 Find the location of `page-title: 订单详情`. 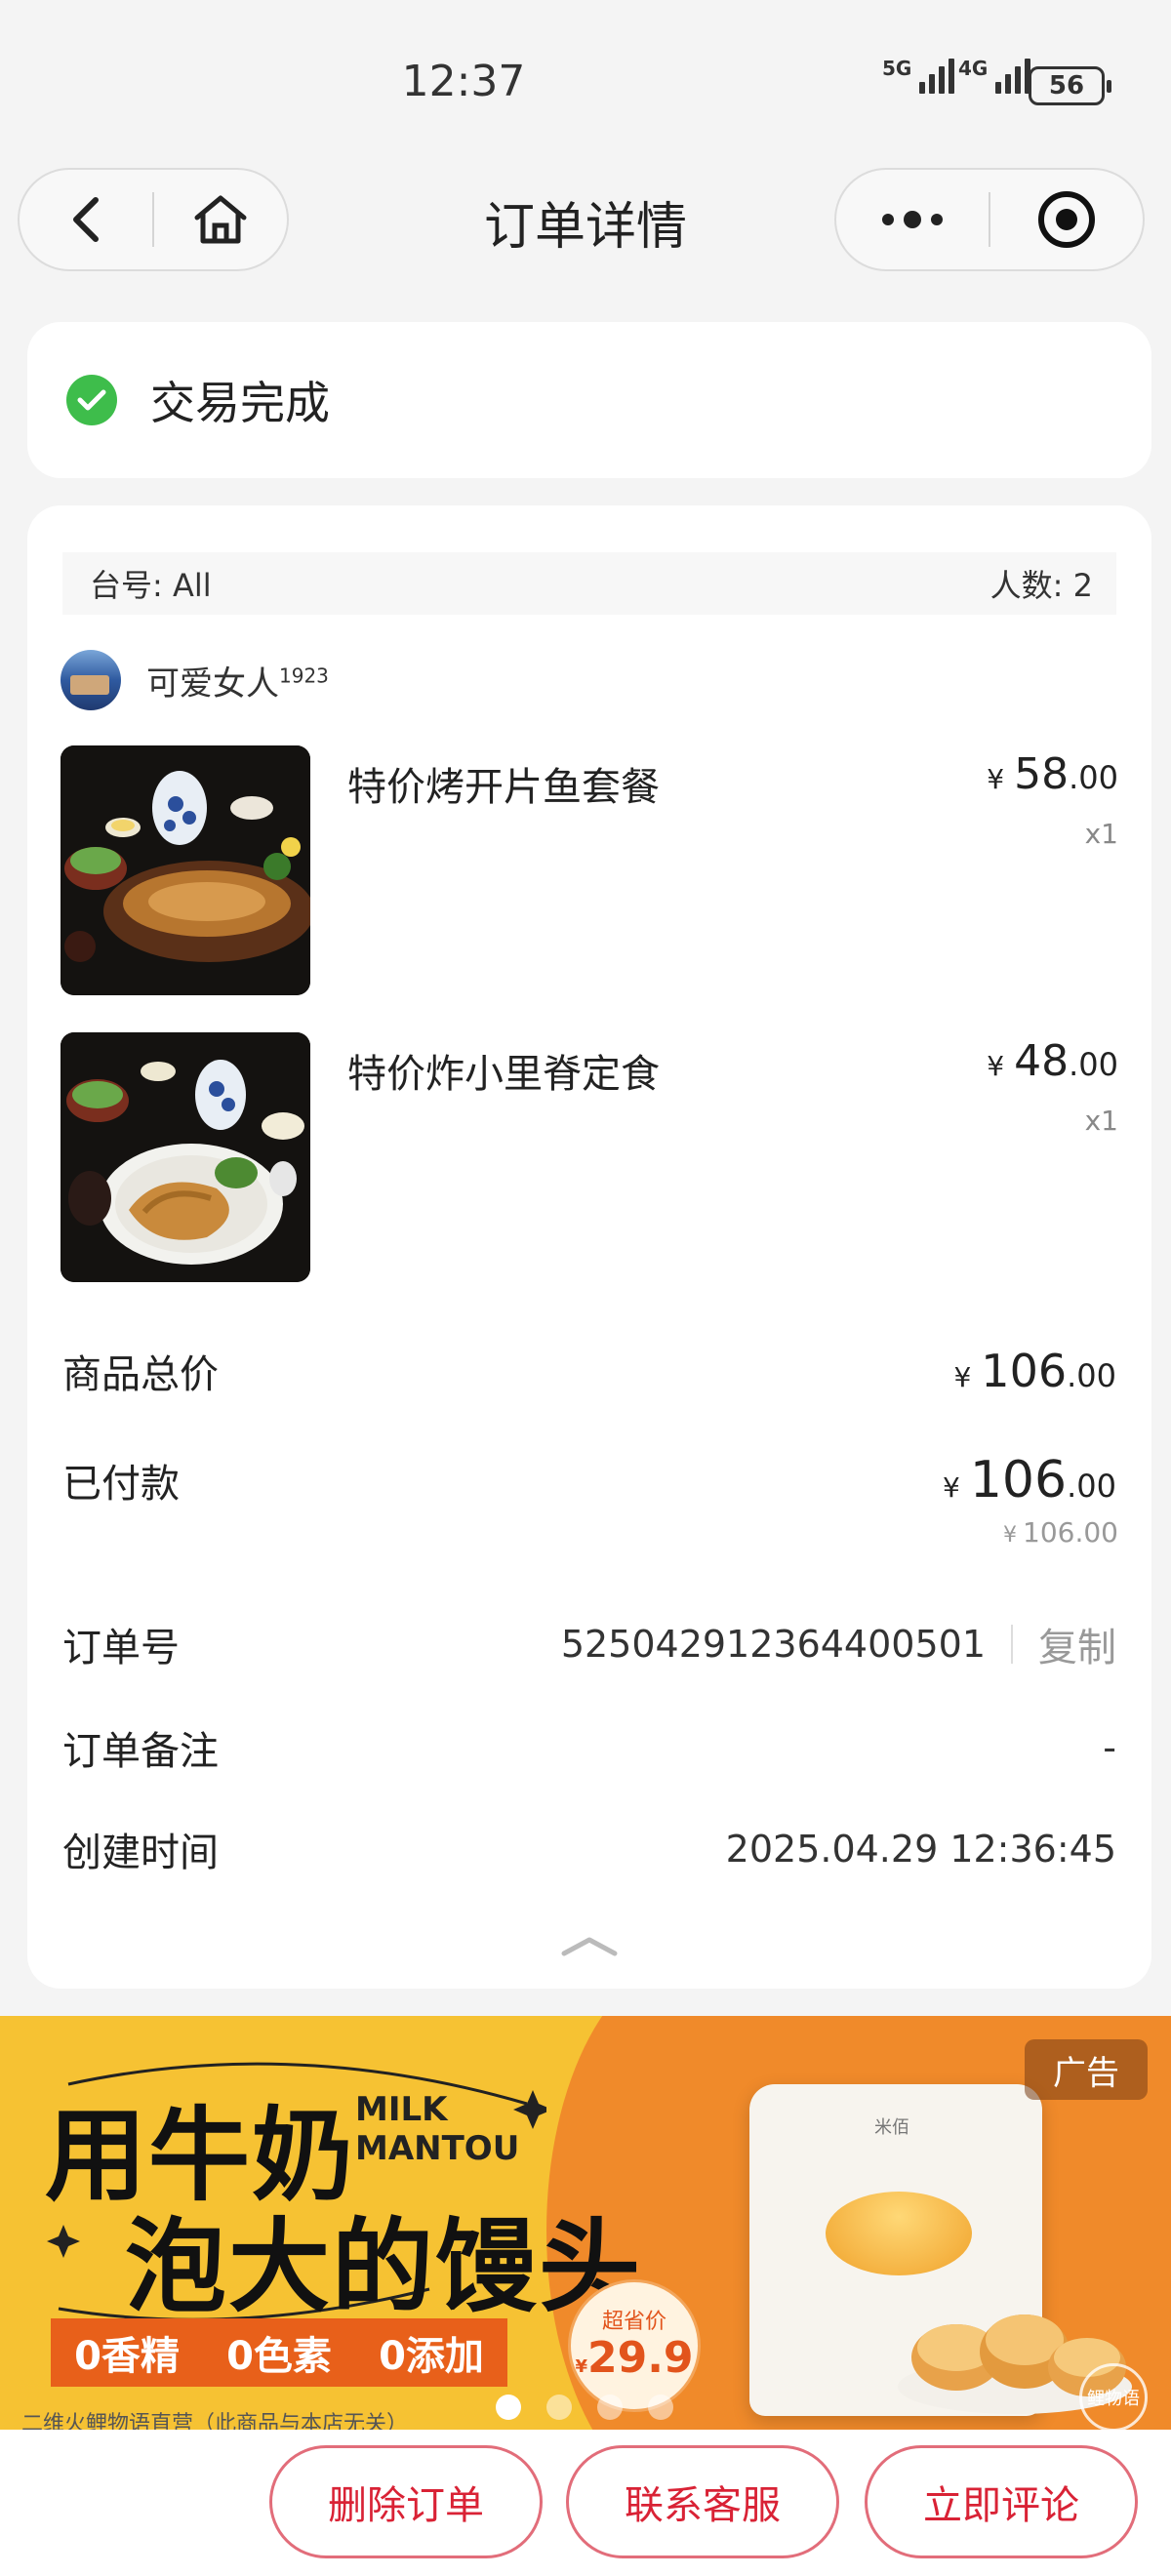

page-title: 订单详情 is located at coordinates (585, 227).